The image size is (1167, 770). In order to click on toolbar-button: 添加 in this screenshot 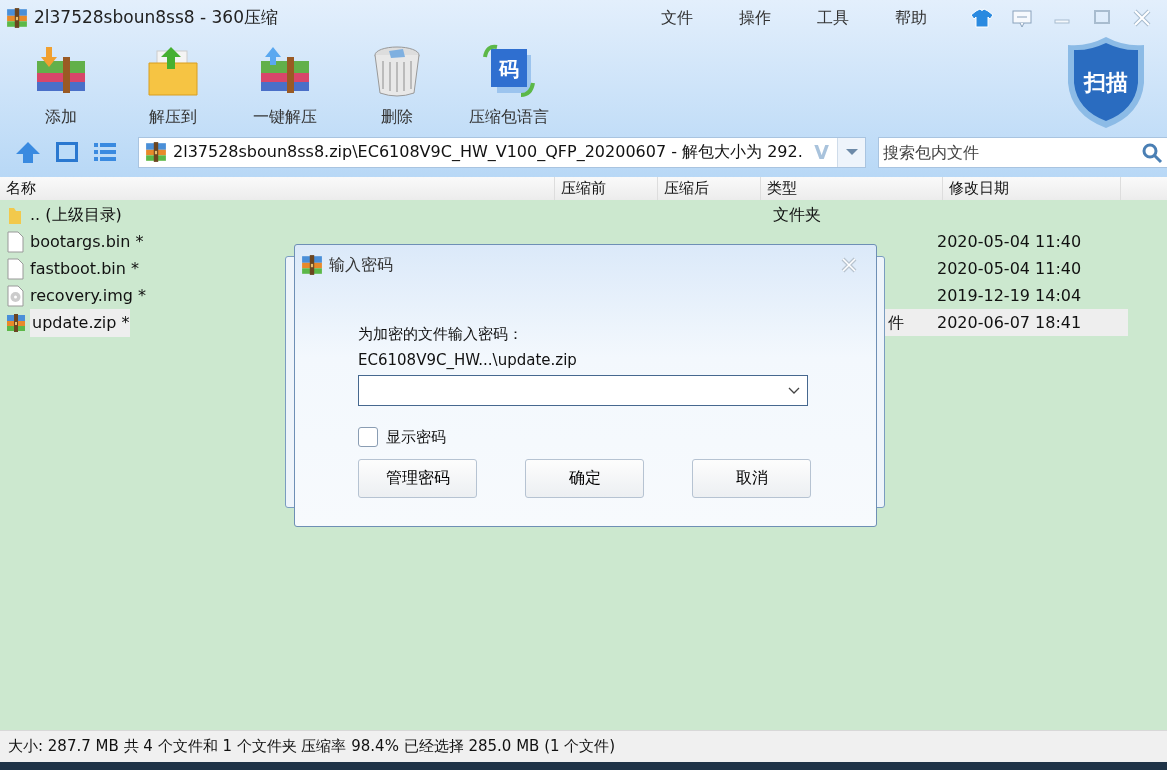, I will do `click(61, 82)`.